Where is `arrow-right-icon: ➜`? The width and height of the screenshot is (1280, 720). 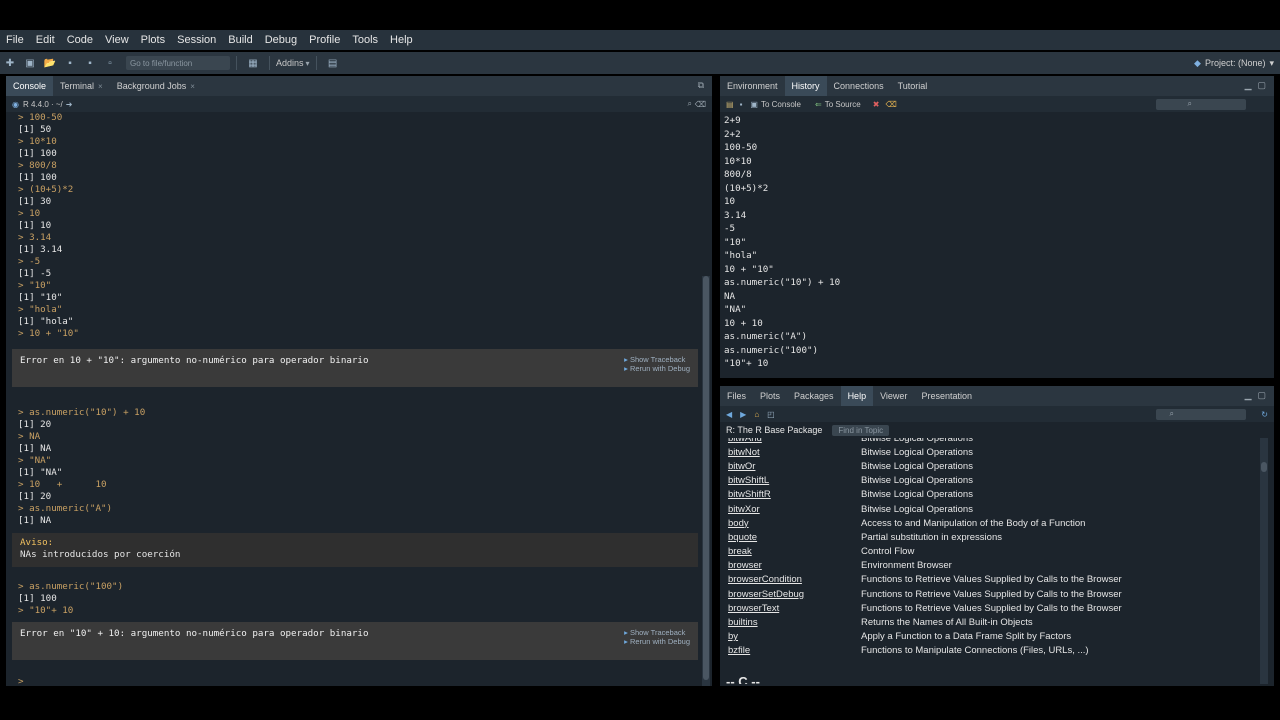
arrow-right-icon: ➜ is located at coordinates (69, 104).